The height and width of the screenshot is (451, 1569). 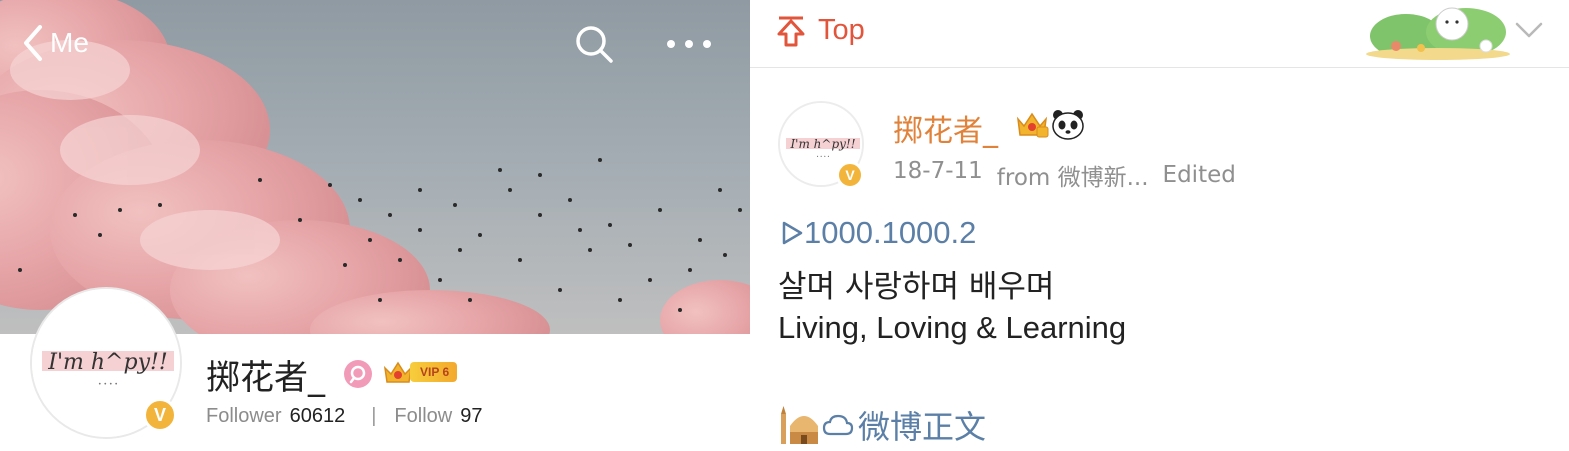 What do you see at coordinates (107, 362) in the screenshot?
I see `avatar-text: I'm h^py!!` at bounding box center [107, 362].